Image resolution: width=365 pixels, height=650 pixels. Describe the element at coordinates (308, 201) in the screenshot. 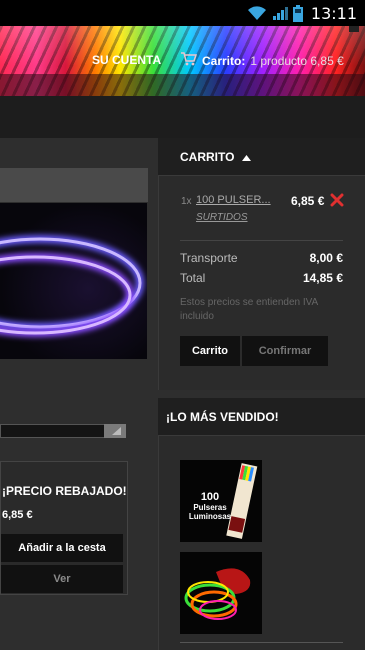

I see `cart-item-price: 6,85 €` at that location.